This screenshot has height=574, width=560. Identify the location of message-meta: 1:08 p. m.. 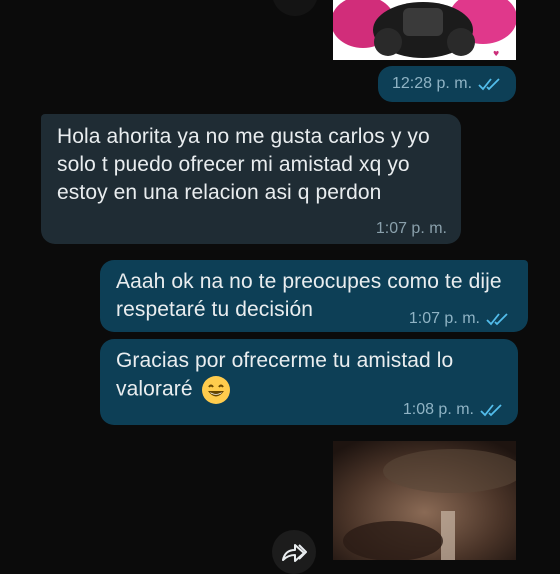
(453, 410).